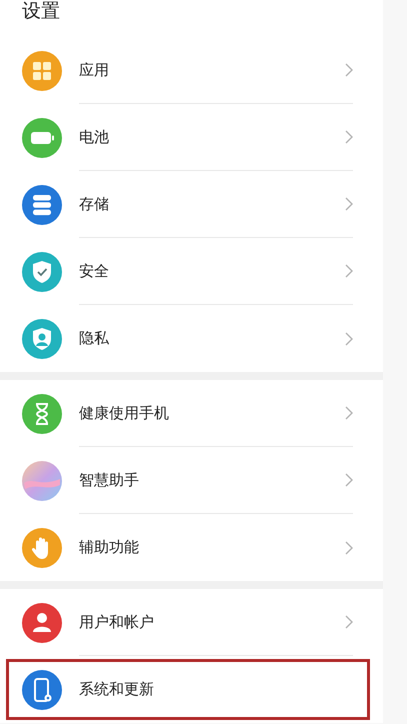 This screenshot has width=407, height=724. What do you see at coordinates (94, 204) in the screenshot?
I see `item-label: 存储` at bounding box center [94, 204].